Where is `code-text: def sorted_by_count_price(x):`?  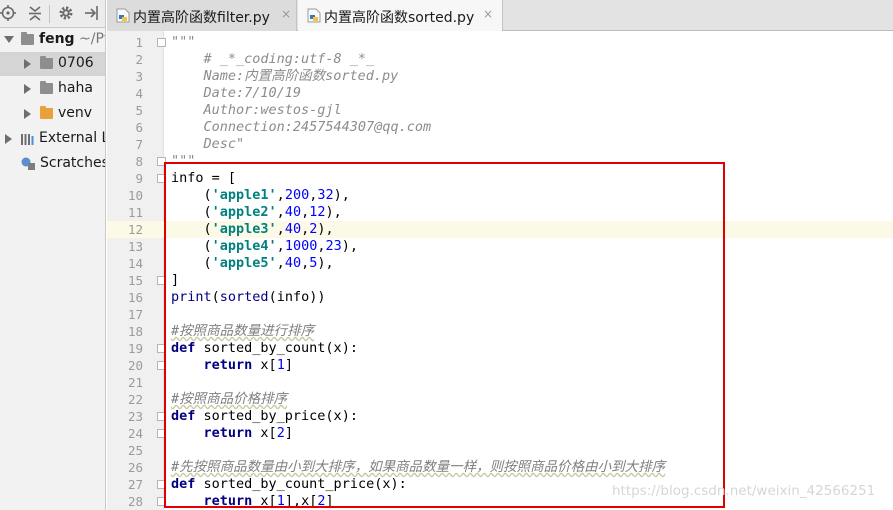
code-text: def sorted_by_count_price(x): is located at coordinates (289, 484).